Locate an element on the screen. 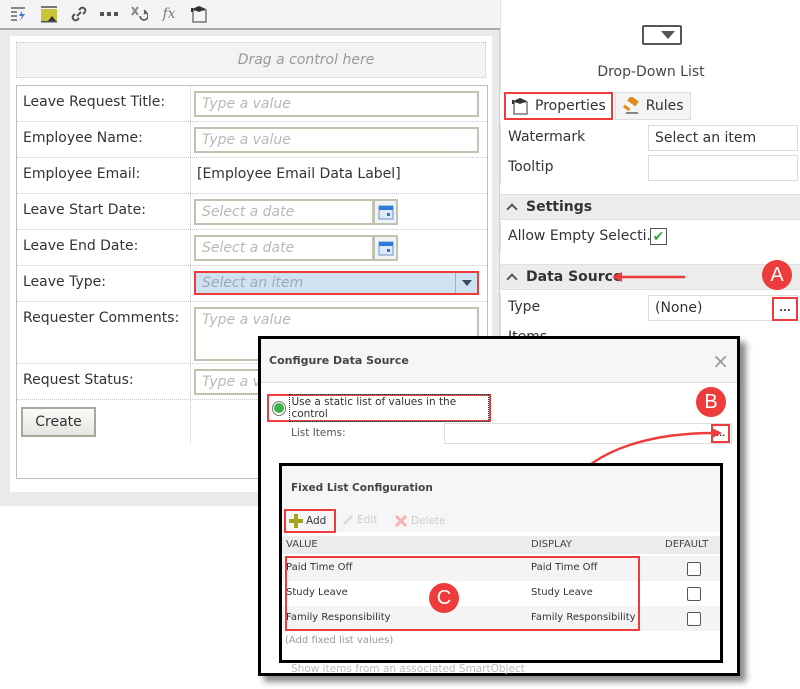 The width and height of the screenshot is (800, 689). control-header: Drop-Down List is located at coordinates (650, 46).